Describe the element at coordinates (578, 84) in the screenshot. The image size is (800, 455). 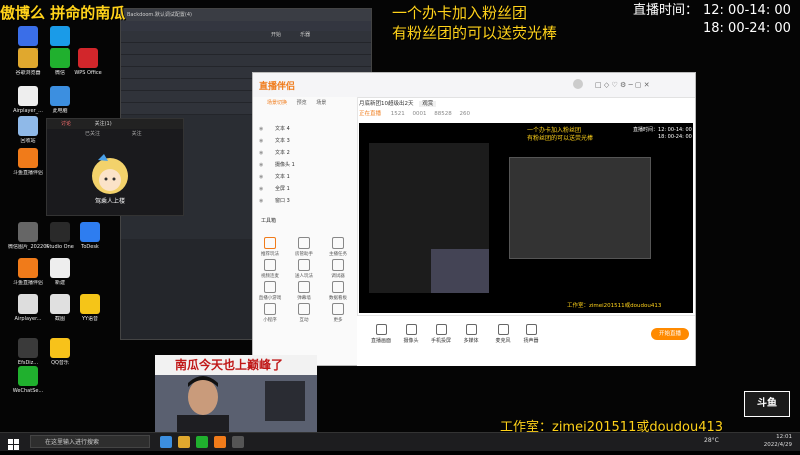
I see `avatar` at that location.